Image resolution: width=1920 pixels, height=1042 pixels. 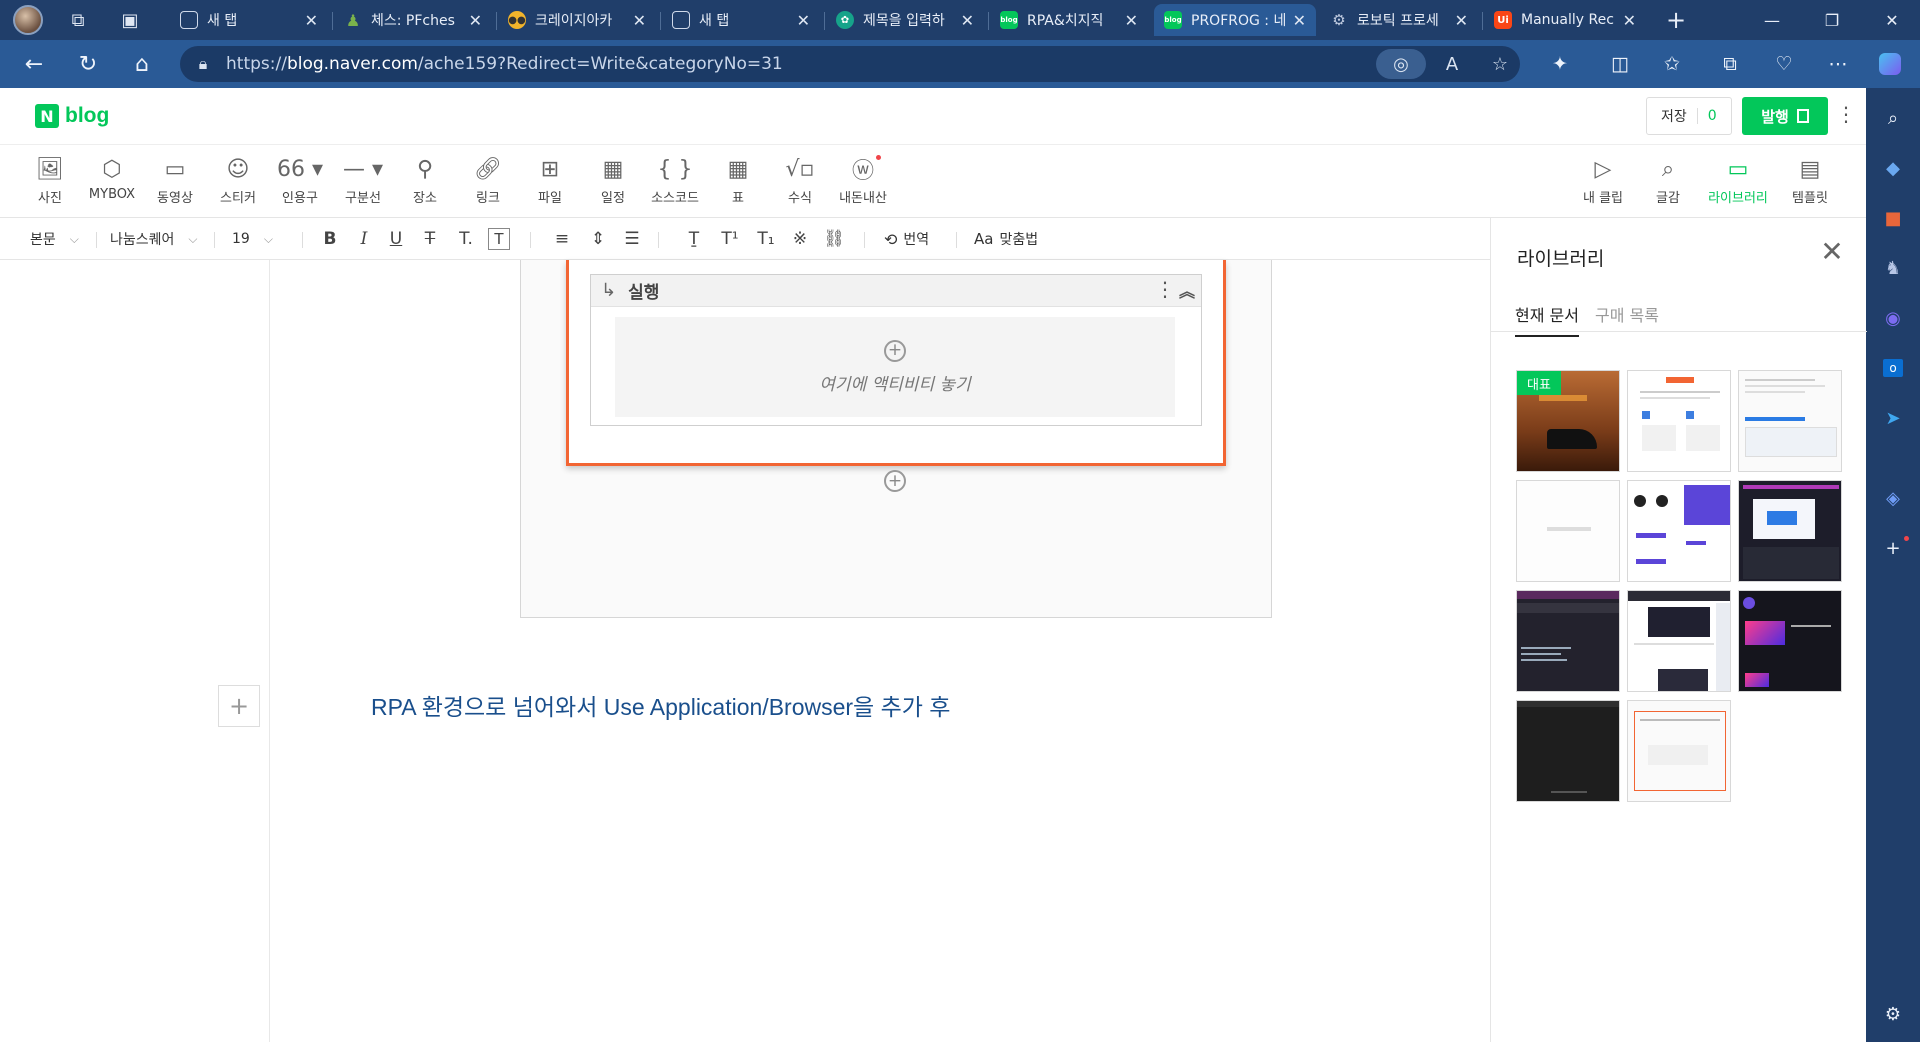 I want to click on favorite-star-icon: ☆, so click(x=1500, y=64).